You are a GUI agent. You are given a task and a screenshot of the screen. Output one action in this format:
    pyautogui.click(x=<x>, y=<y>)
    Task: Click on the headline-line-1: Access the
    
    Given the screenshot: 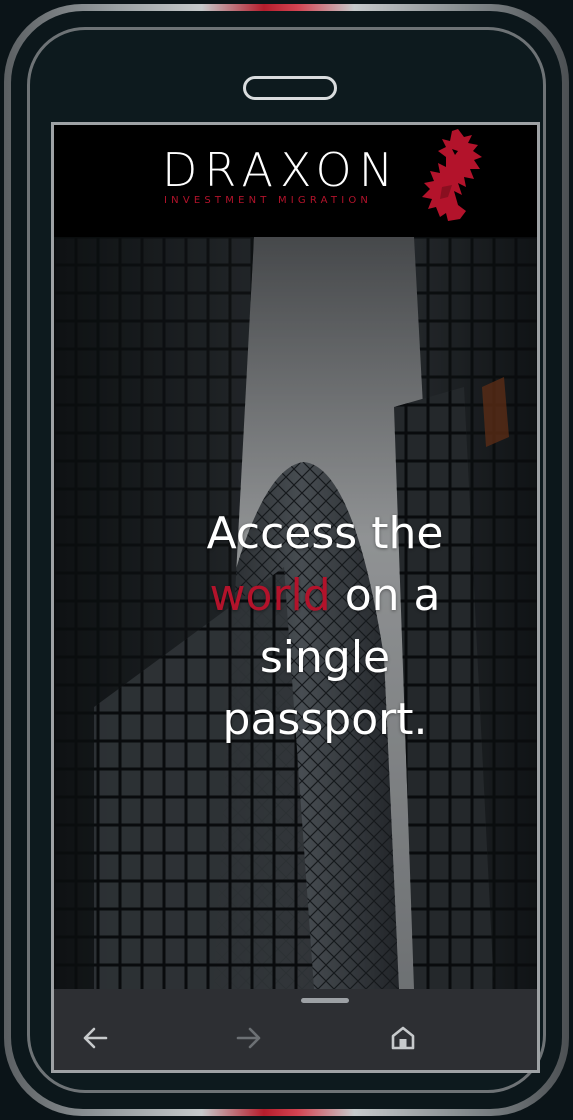 What is the action you would take?
    pyautogui.click(x=325, y=533)
    